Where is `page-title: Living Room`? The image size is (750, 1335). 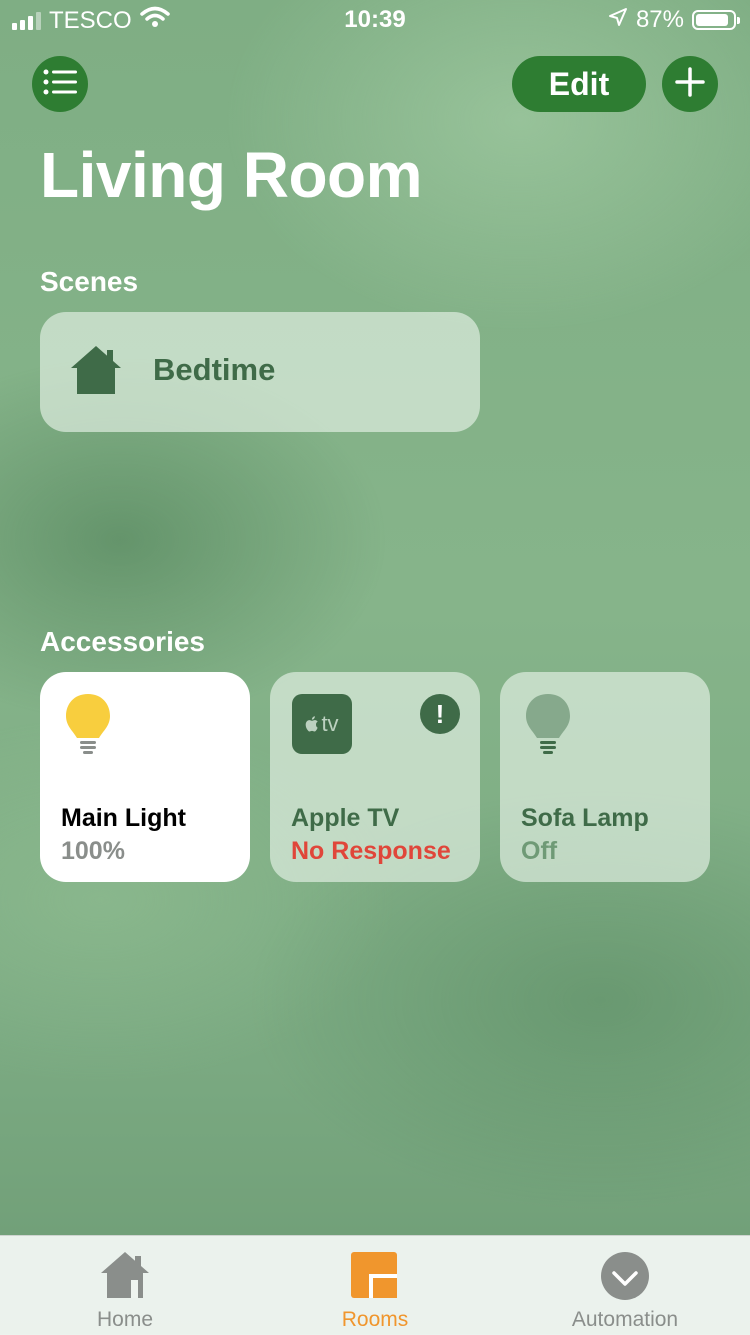 page-title: Living Room is located at coordinates (231, 175).